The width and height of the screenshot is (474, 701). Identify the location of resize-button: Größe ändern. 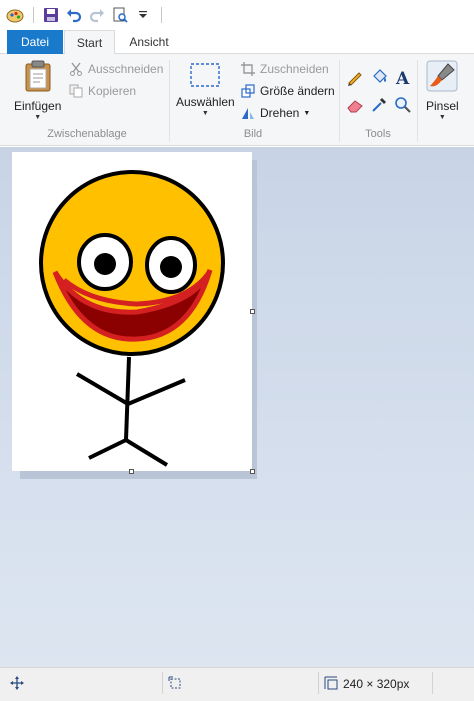
(287, 91).